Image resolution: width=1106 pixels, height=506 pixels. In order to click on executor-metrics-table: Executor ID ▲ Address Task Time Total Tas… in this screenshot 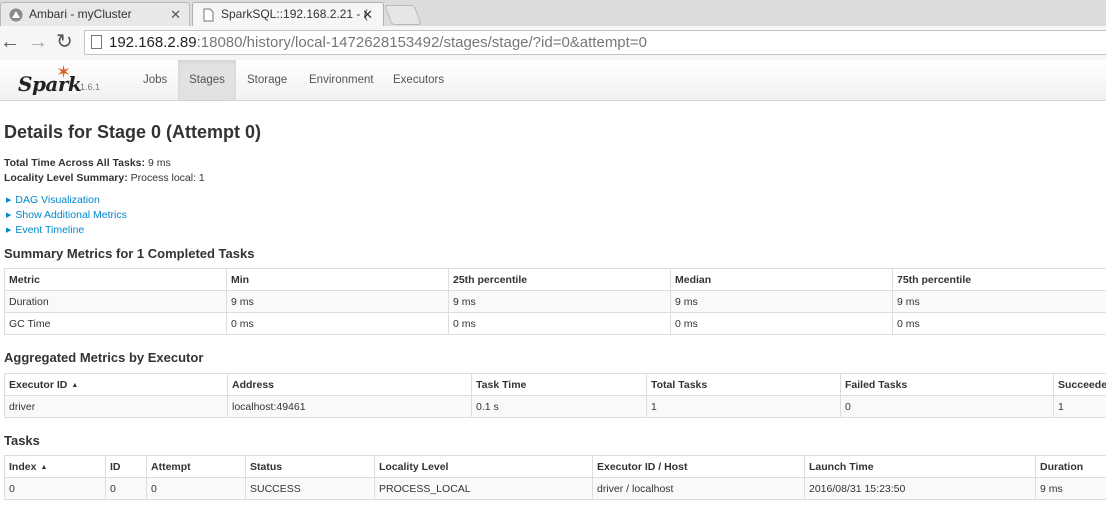, I will do `click(555, 395)`.